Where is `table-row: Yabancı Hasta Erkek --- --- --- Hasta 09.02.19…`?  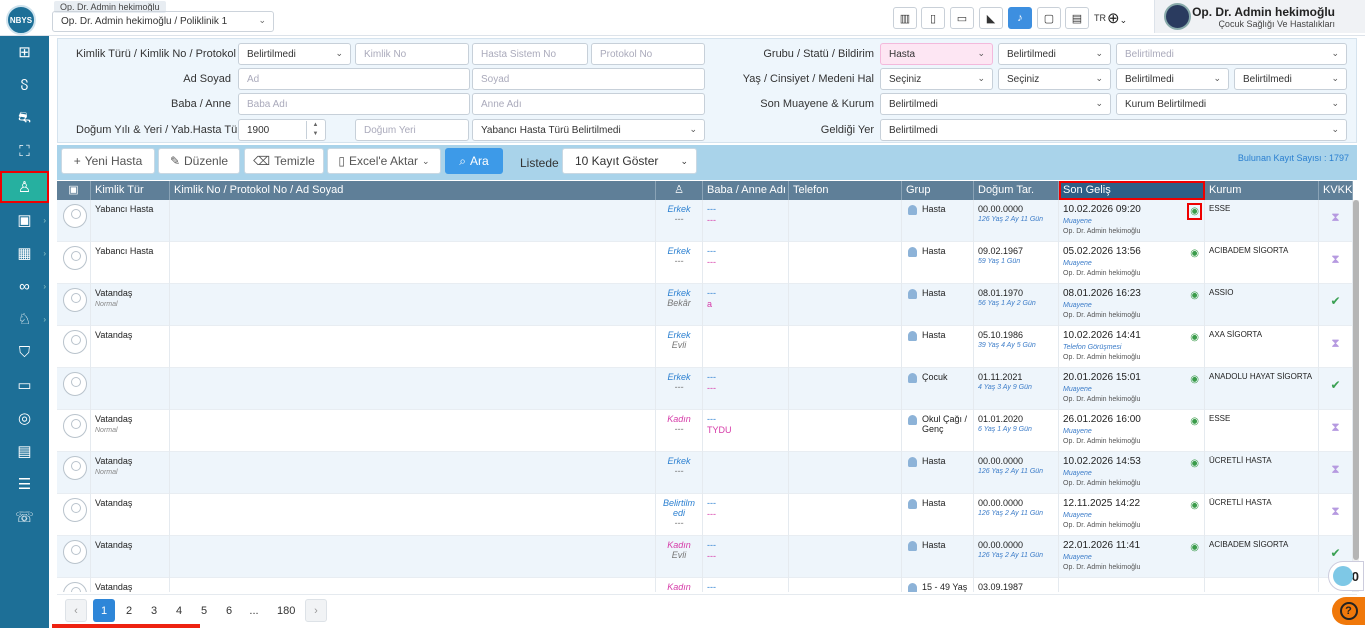 table-row: Yabancı Hasta Erkek --- --- --- Hasta 09.02.19… is located at coordinates (705, 263).